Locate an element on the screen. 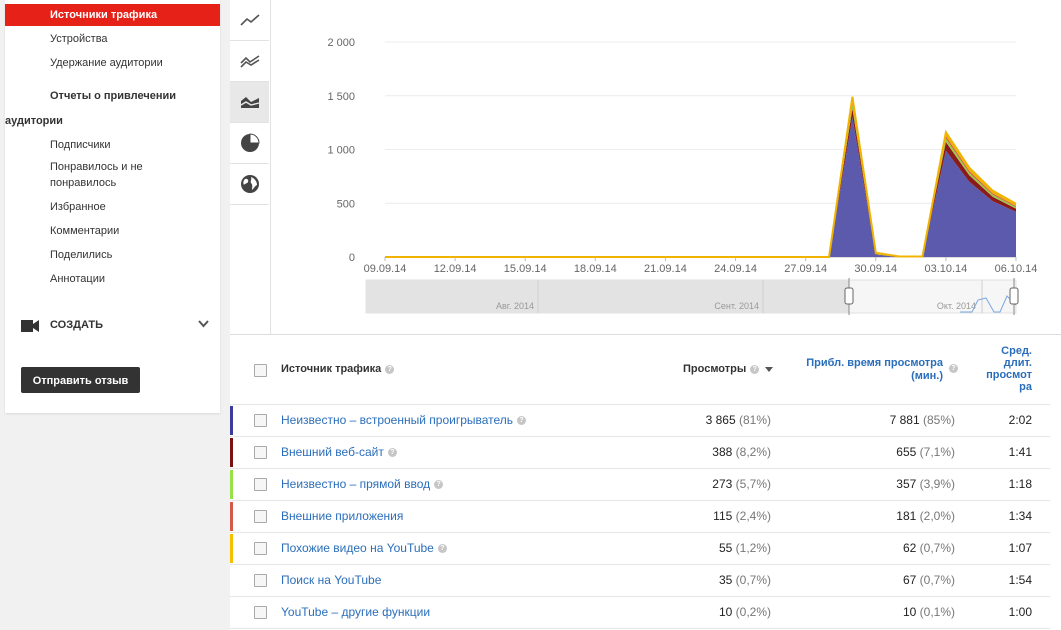  watch-time-column-header: Прибл. время просмотра (мин.) is located at coordinates (871, 370).